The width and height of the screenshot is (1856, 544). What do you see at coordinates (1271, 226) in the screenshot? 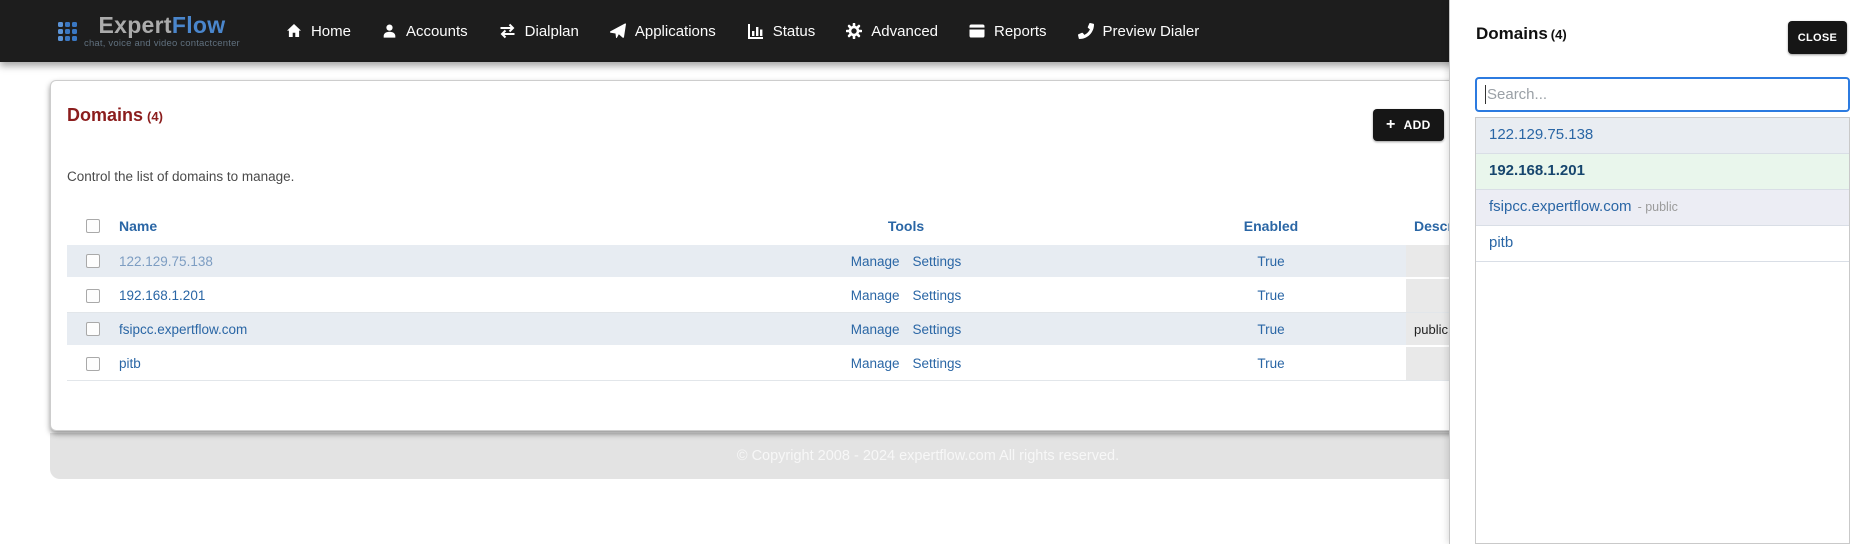
I see `column-header-enabled: Enabled` at bounding box center [1271, 226].